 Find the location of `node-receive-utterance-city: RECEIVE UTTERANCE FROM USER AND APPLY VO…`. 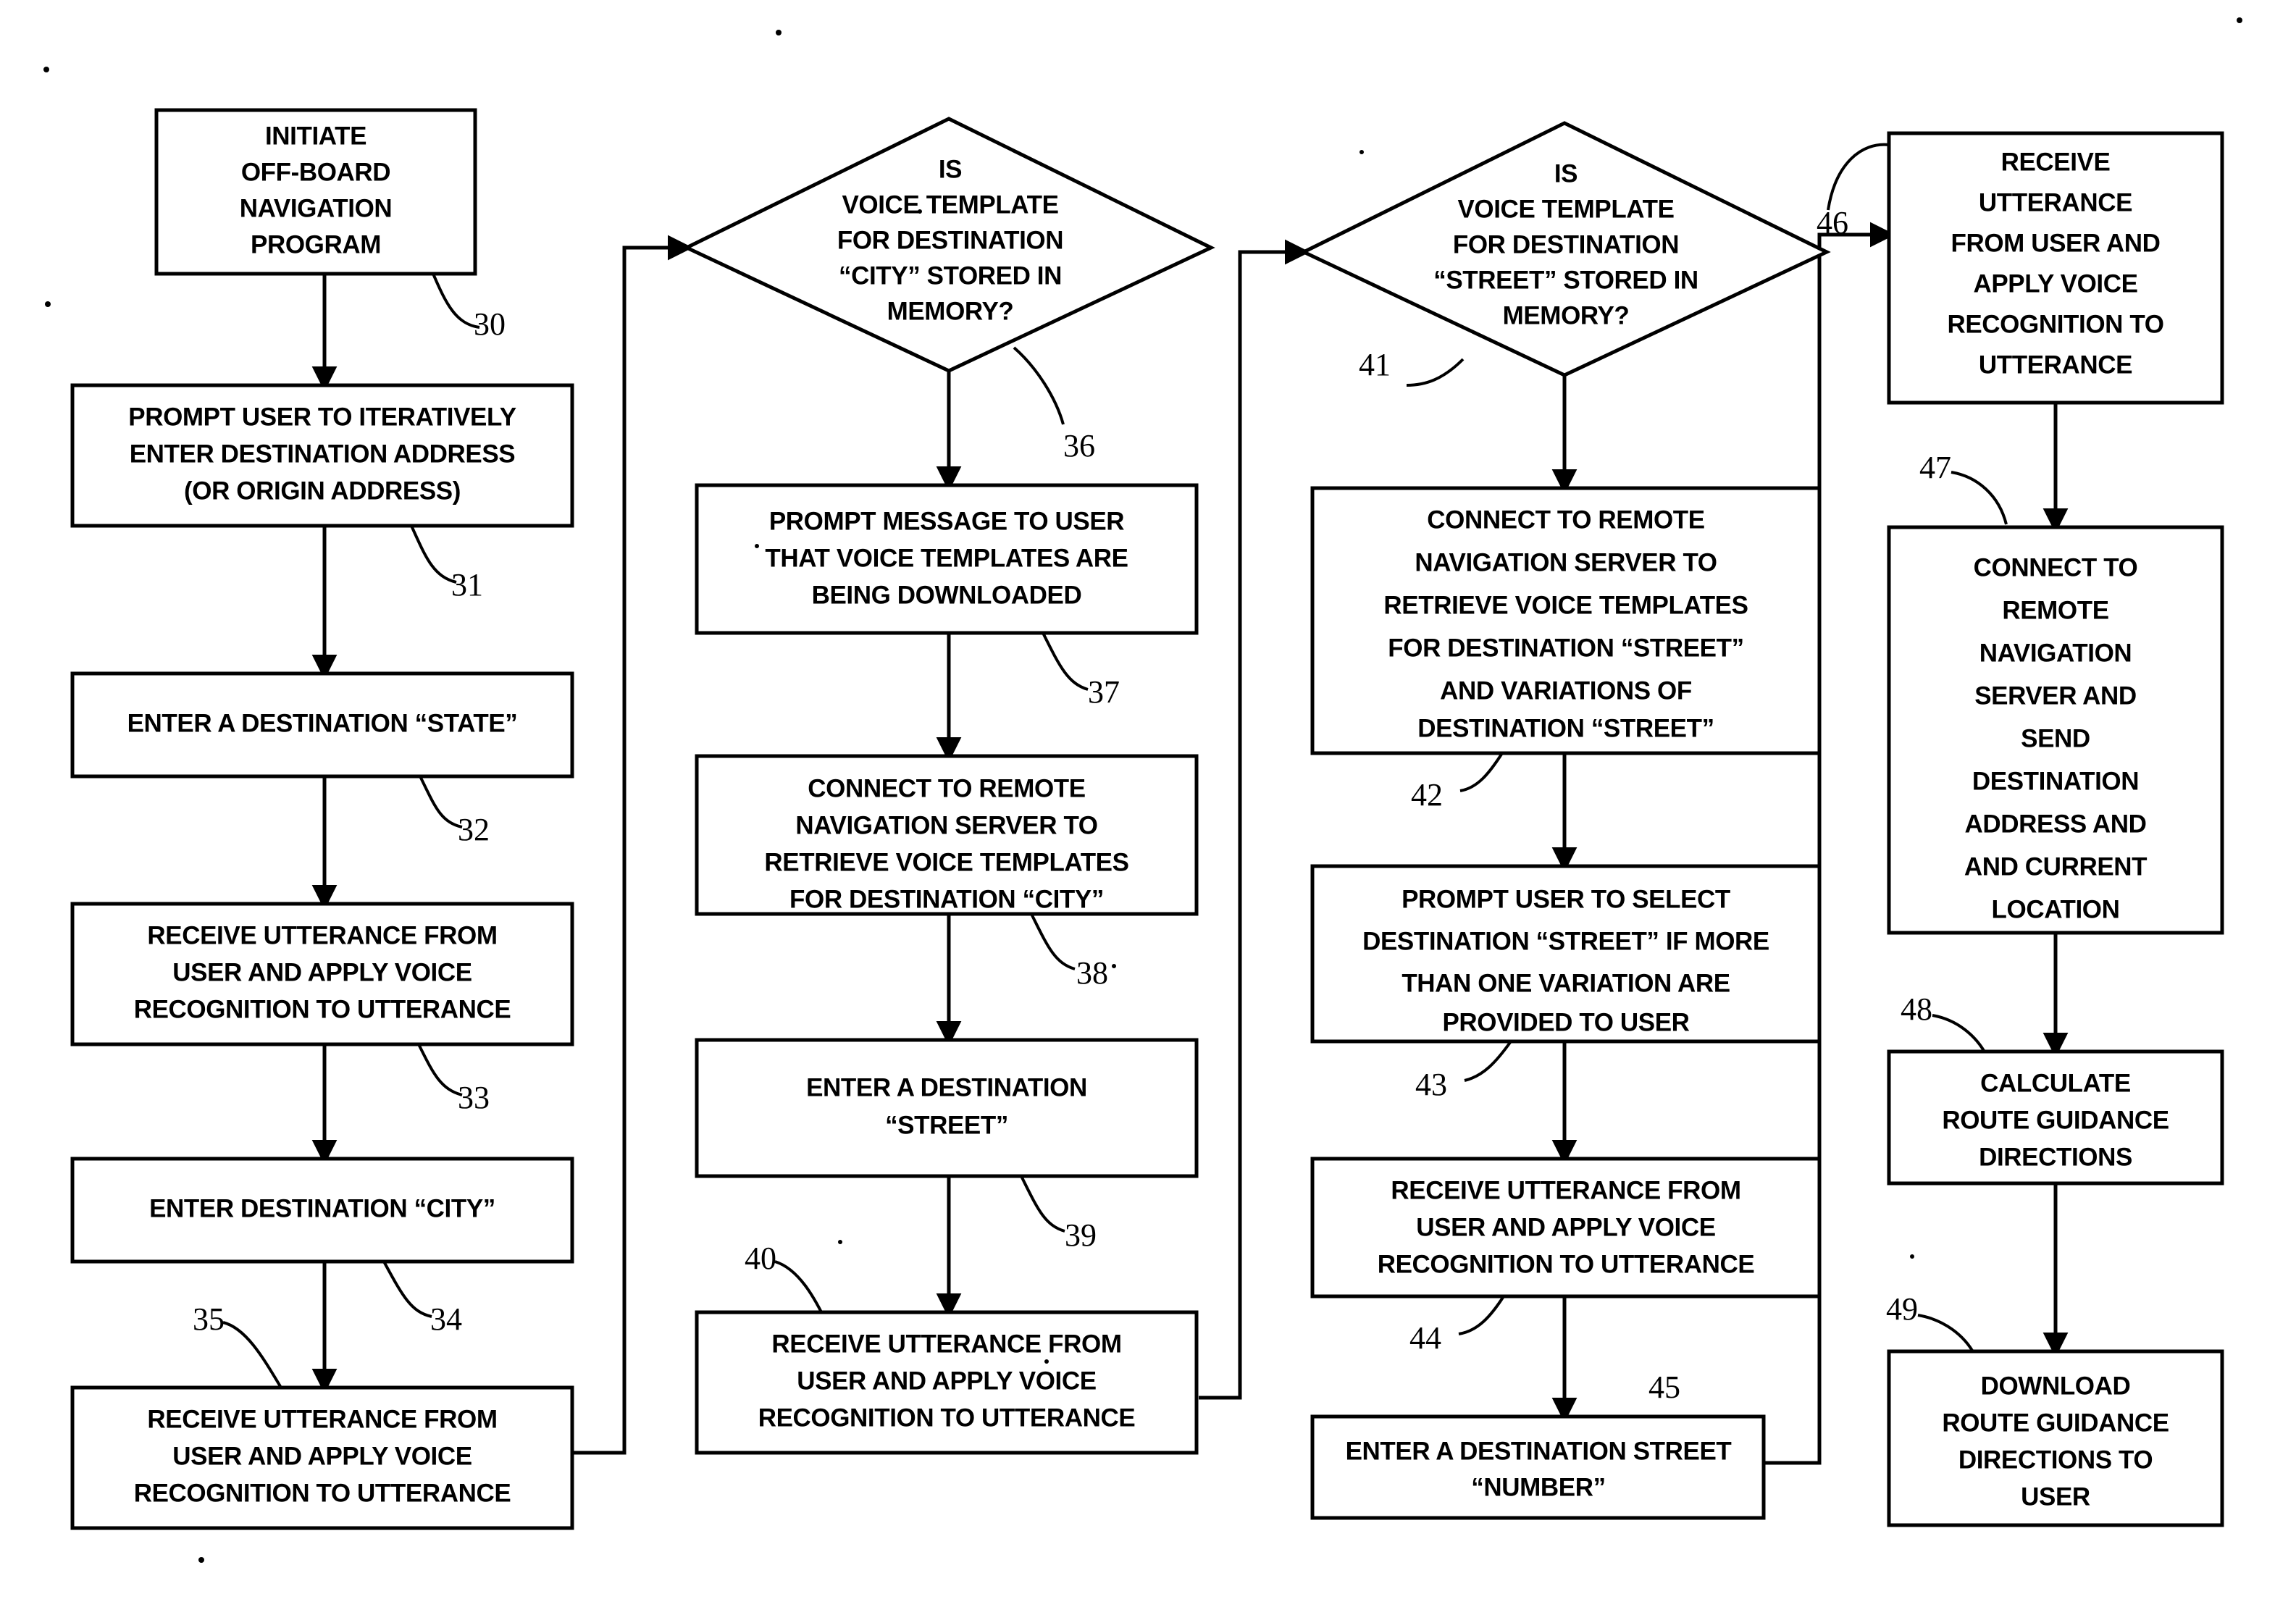

node-receive-utterance-city: RECEIVE UTTERANCE FROM USER AND APPLY VO… is located at coordinates (322, 1457).